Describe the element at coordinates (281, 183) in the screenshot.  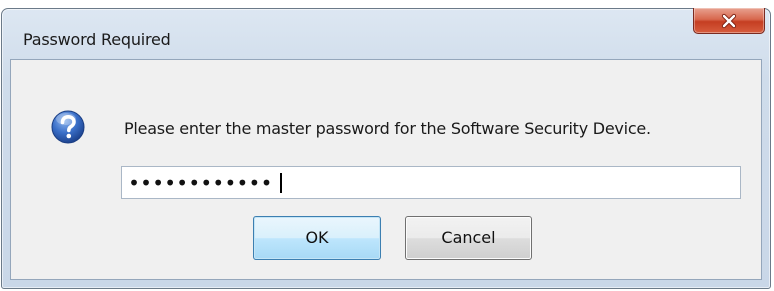
I see `text-caret` at that location.